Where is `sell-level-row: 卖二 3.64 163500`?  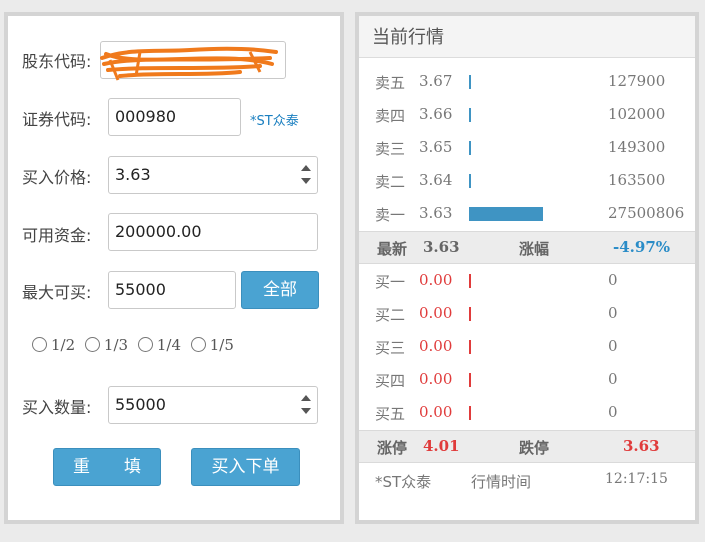 sell-level-row: 卖二 3.64 163500 is located at coordinates (527, 181).